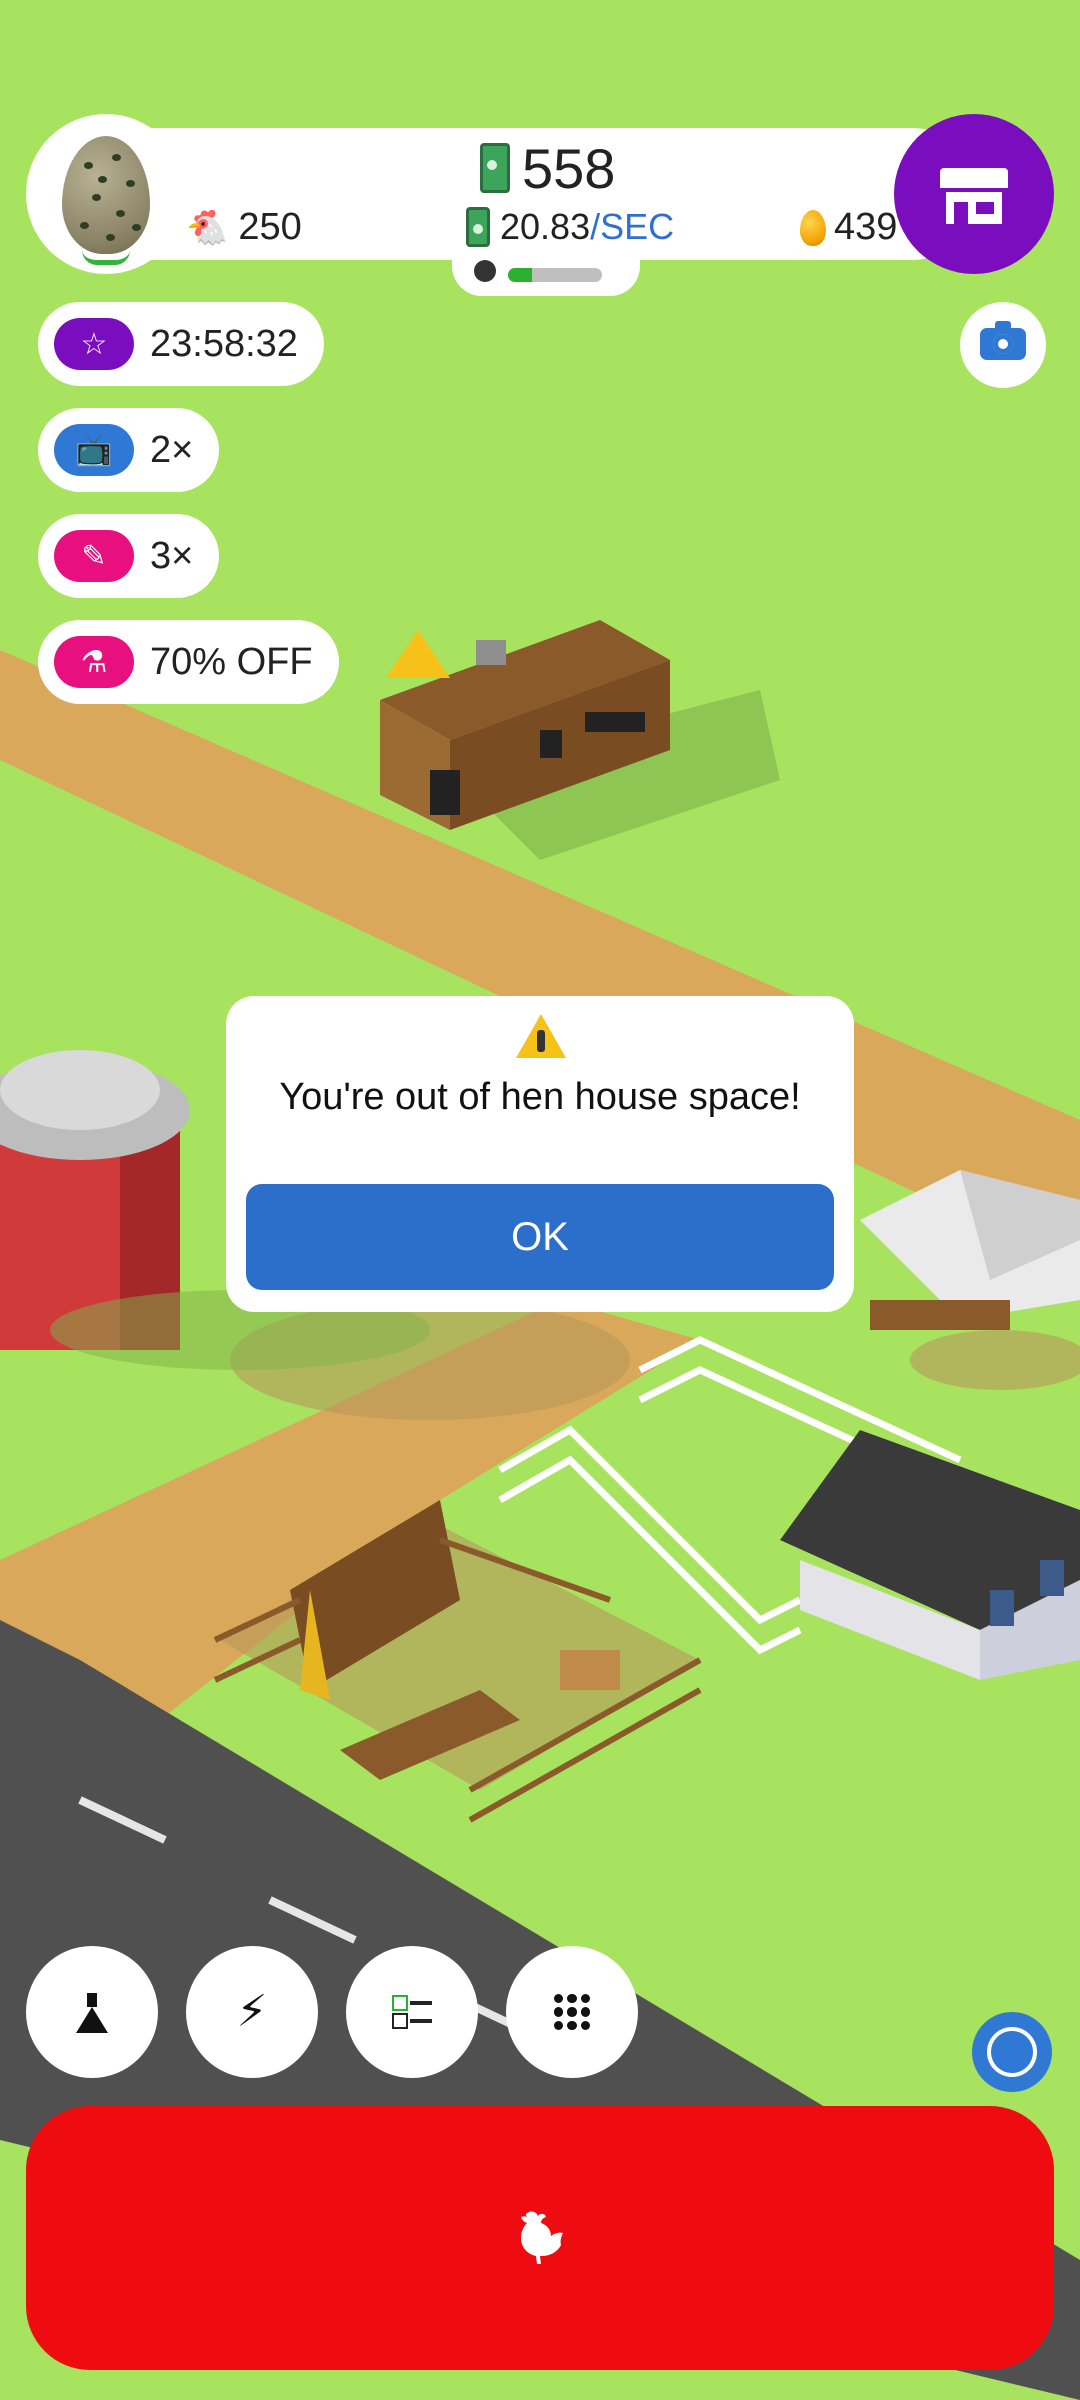 The image size is (1080, 2400). What do you see at coordinates (485, 271) in the screenshot?
I see `chick-icon` at bounding box center [485, 271].